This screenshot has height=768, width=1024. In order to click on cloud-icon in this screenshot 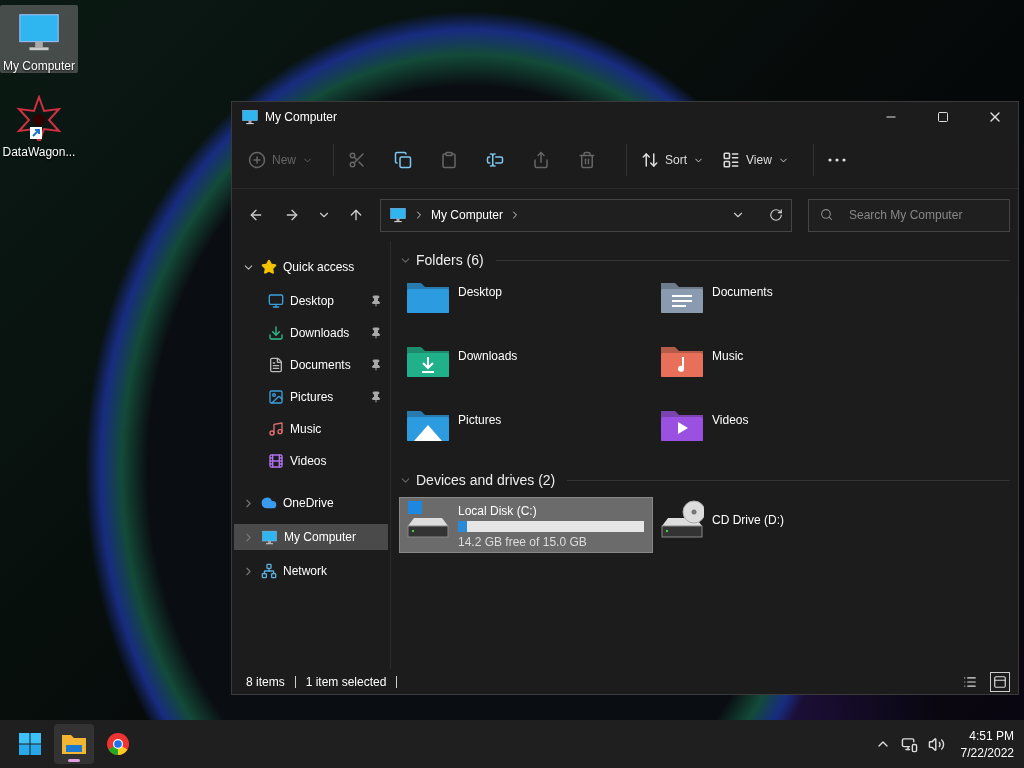, I will do `click(269, 503)`.